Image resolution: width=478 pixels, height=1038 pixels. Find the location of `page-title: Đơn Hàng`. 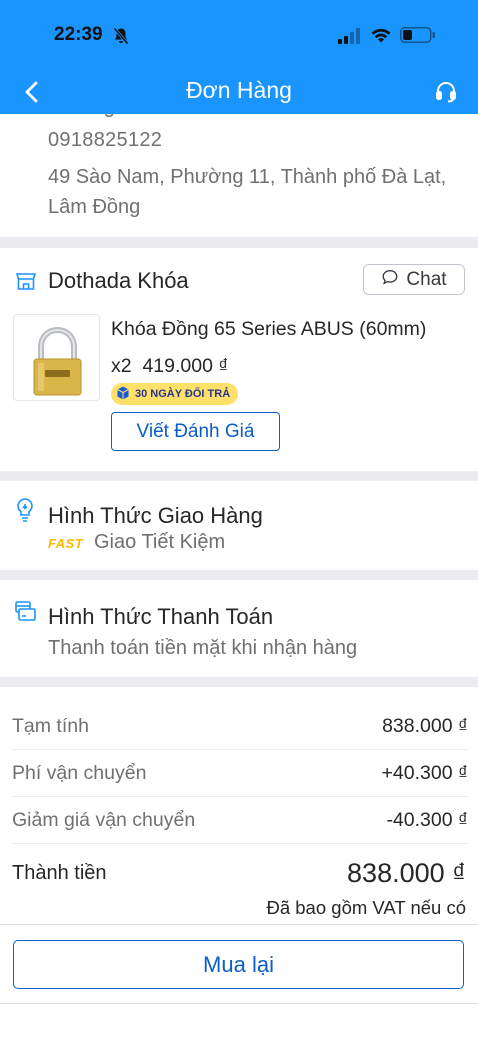

page-title: Đơn Hàng is located at coordinates (239, 90).